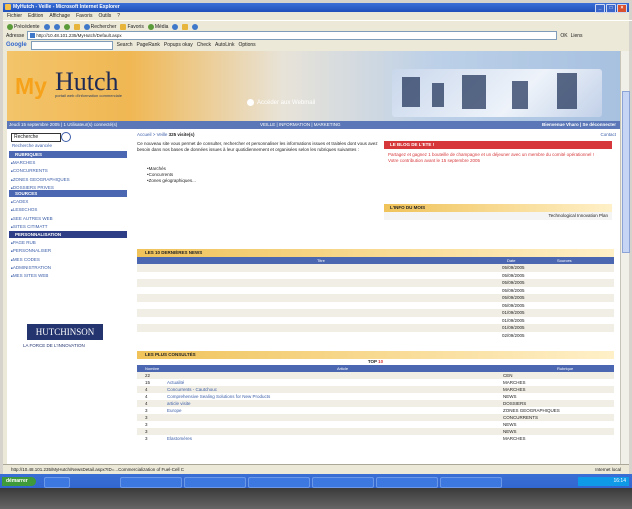 This screenshot has width=632, height=509. I want to click on home-button, so click(76, 26).